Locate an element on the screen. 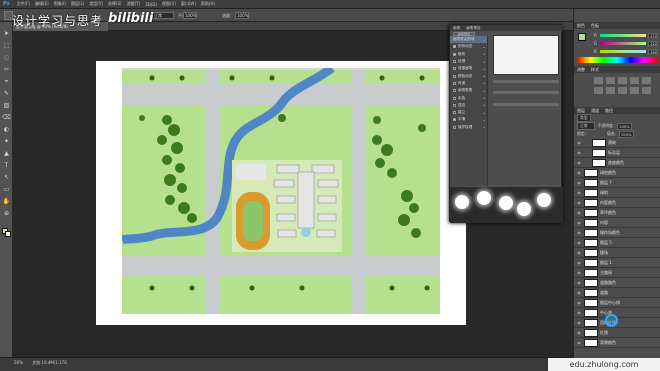  layer-row: ◉ 道路路色 is located at coordinates (617, 283).